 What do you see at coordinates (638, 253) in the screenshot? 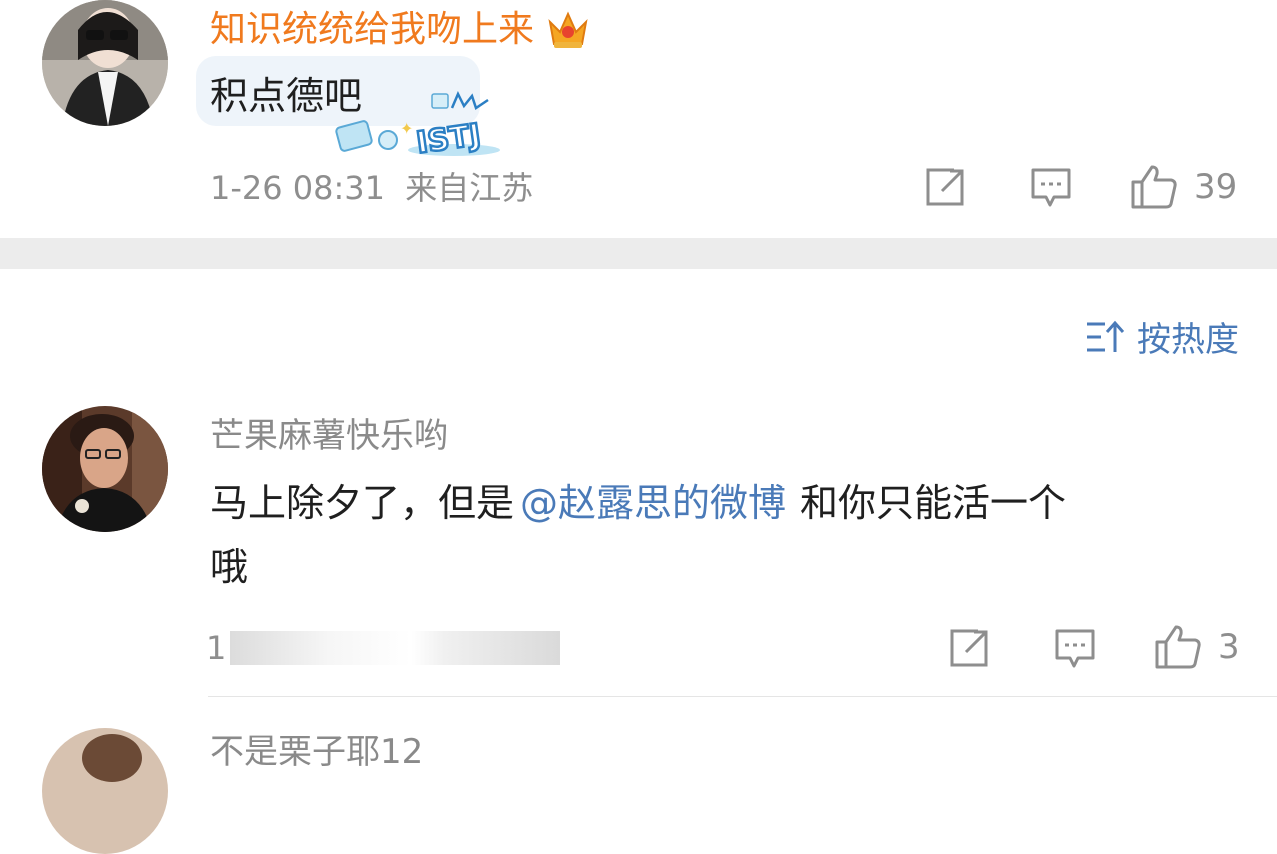
I see `section-separator` at bounding box center [638, 253].